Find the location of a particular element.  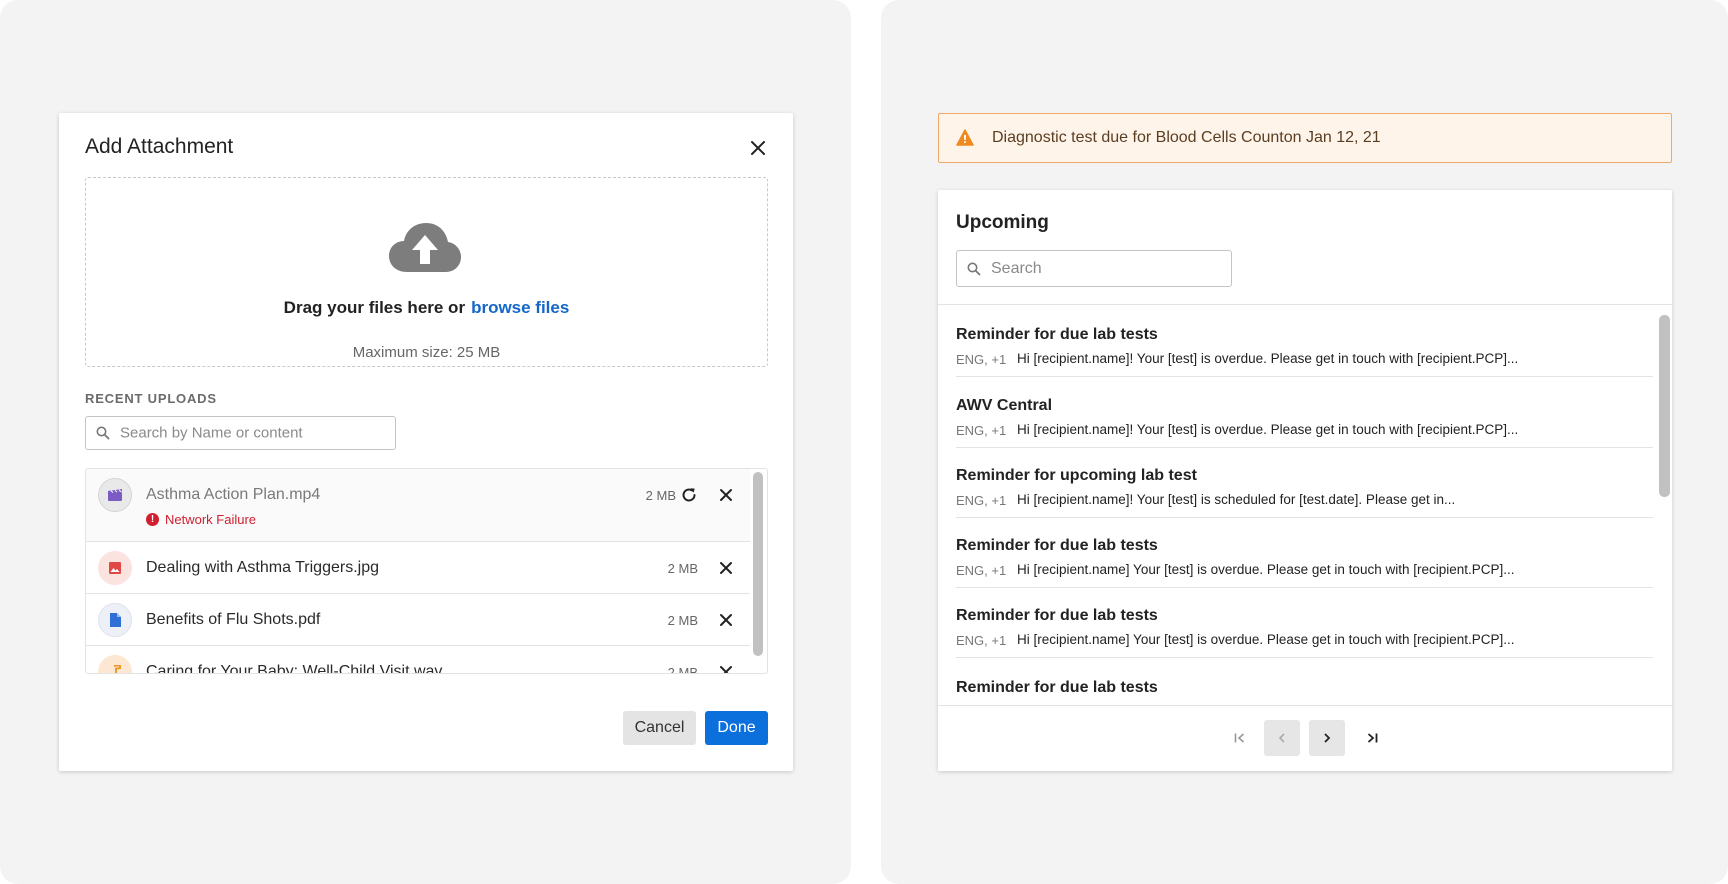

last-page-button is located at coordinates (1372, 738).